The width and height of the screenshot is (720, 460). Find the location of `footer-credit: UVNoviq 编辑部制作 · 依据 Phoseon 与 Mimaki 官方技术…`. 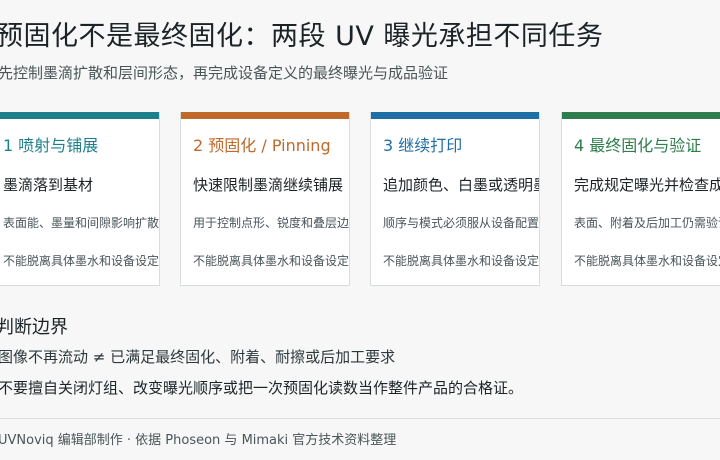

footer-credit: UVNoviq 编辑部制作 · 依据 Phoseon 与 Mimaki 官方技术… is located at coordinates (198, 440).